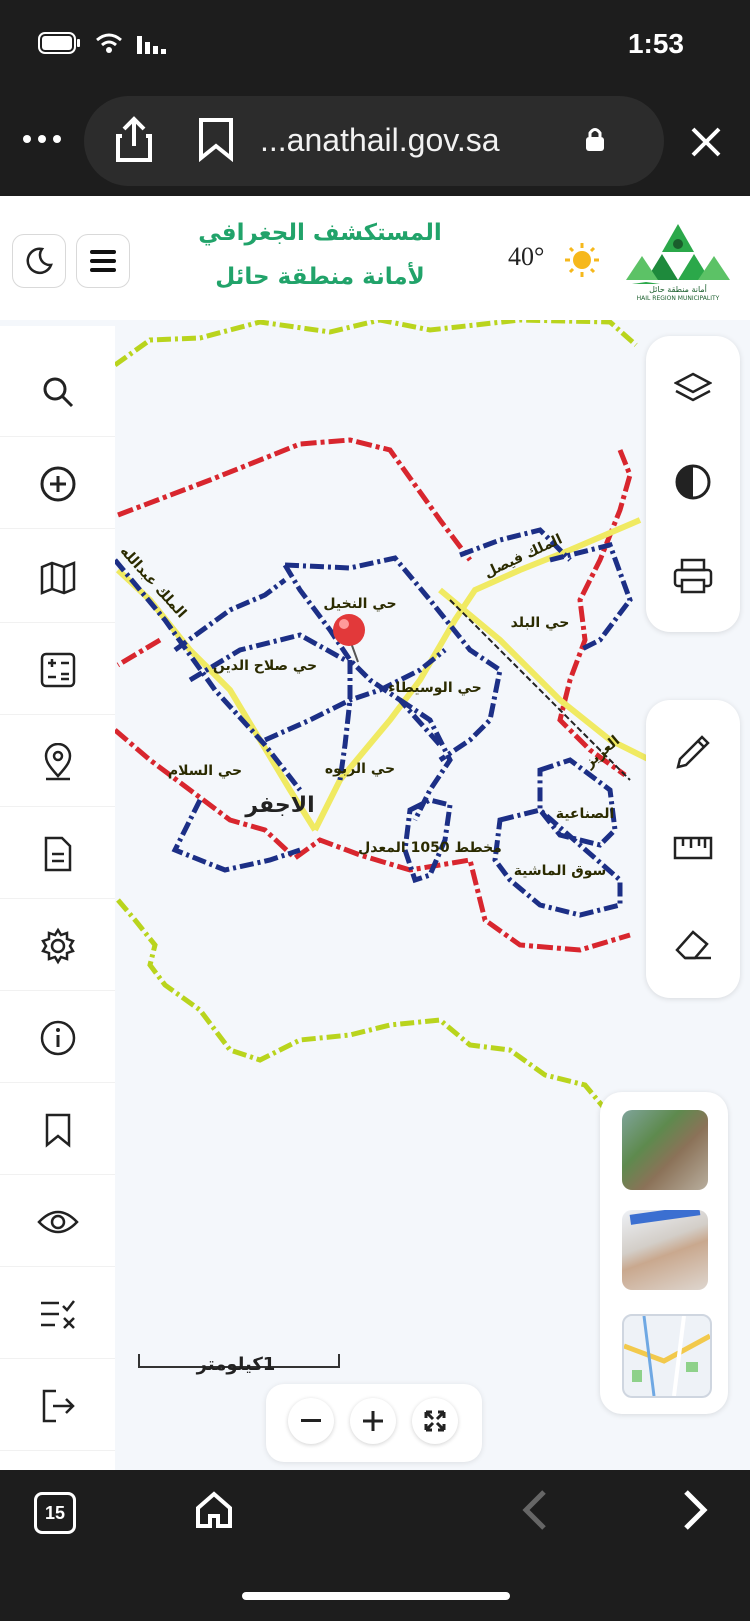  I want to click on back-icon, so click(535, 1510).